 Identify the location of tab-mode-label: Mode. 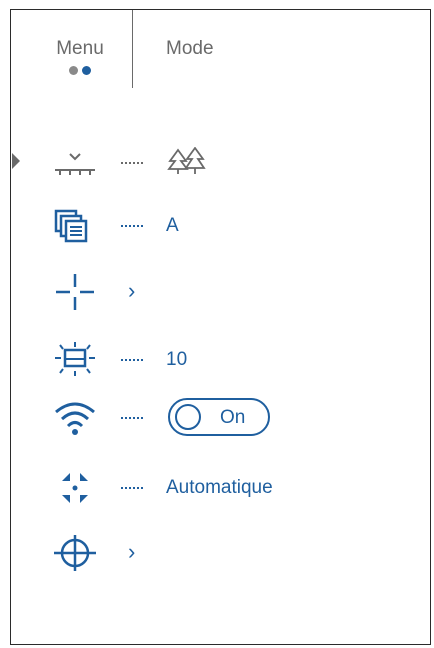
(190, 48).